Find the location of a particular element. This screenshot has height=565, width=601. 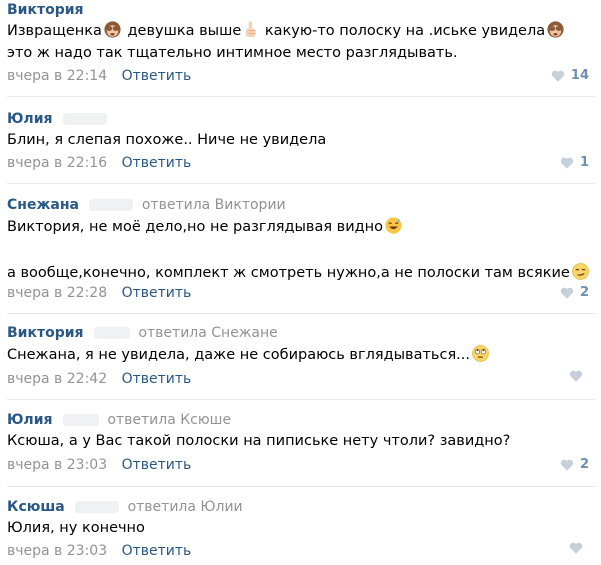

comment-header: Юлия is located at coordinates (57, 119).